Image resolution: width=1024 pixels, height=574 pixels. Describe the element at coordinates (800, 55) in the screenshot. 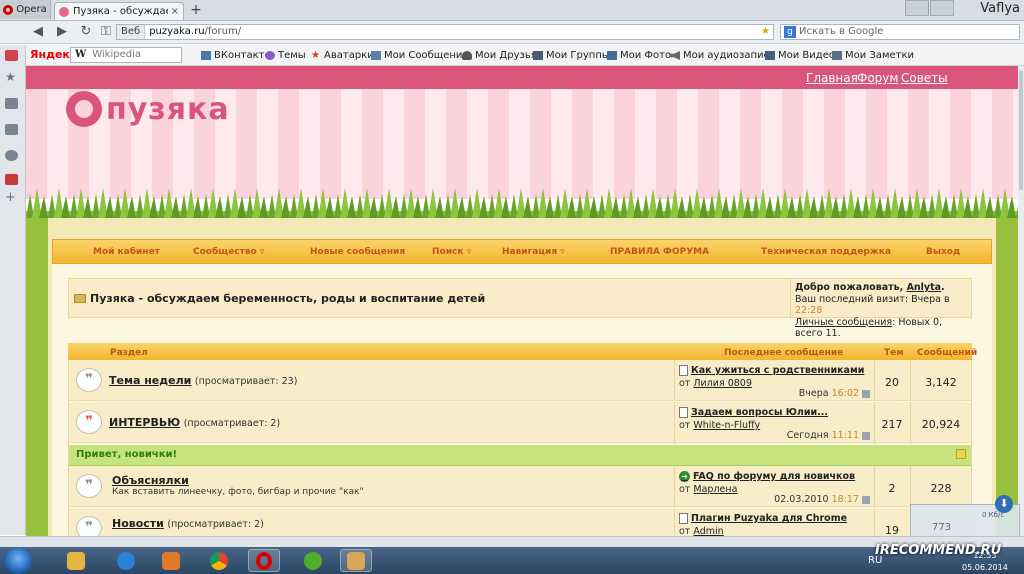

I see `bookmark-videos: Мои Видео` at that location.